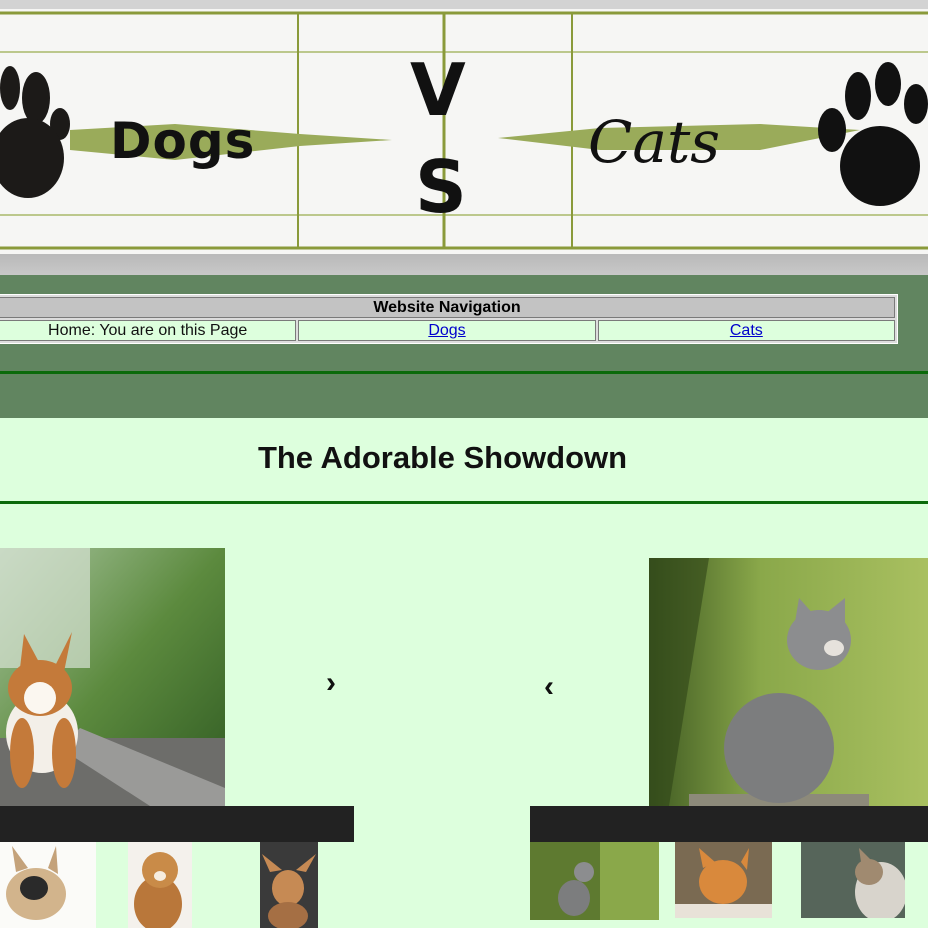 This screenshot has width=928, height=928. I want to click on nav-cats-cell: Cats, so click(746, 330).